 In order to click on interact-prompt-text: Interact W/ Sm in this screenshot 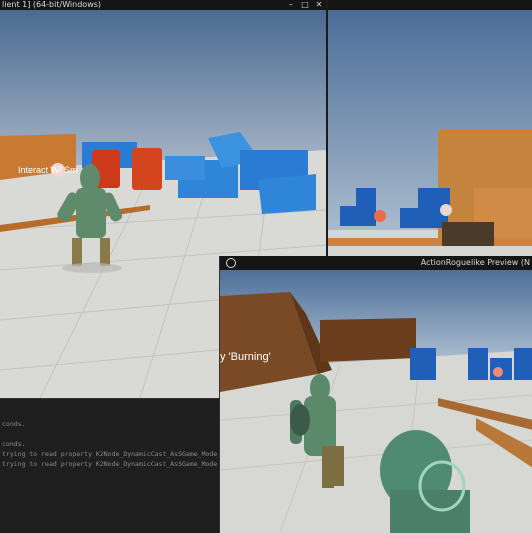, I will do `click(48, 170)`.